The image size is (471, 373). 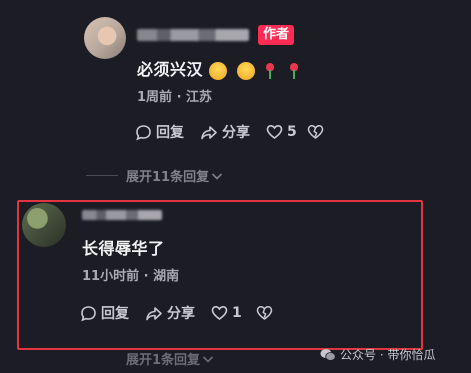 What do you see at coordinates (292, 132) in the screenshot?
I see `like-count: 5` at bounding box center [292, 132].